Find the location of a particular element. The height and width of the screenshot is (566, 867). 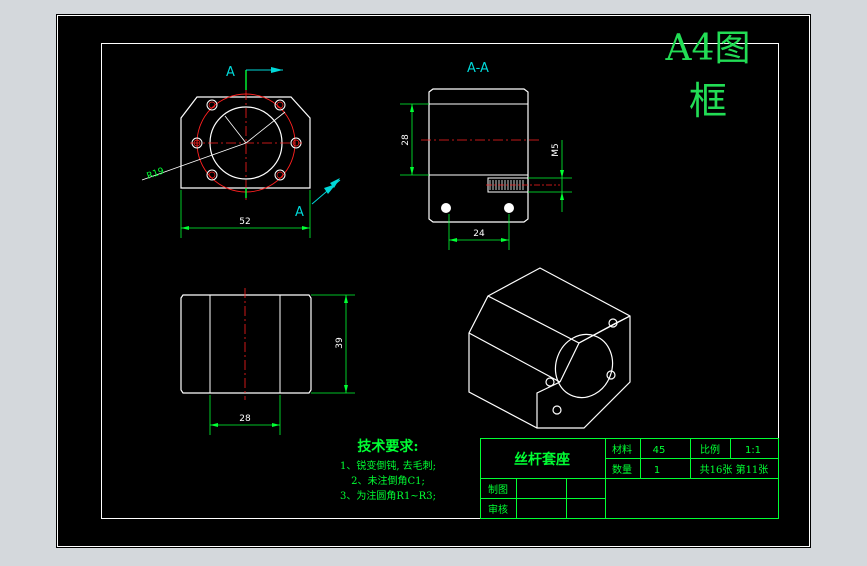

material-label: 材料 is located at coordinates (622, 449).